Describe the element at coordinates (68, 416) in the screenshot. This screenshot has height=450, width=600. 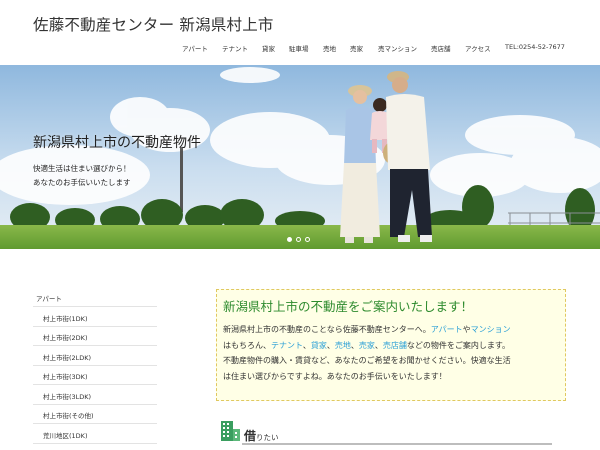
I see `sidebar-item-label: 村上市街(その他)` at that location.